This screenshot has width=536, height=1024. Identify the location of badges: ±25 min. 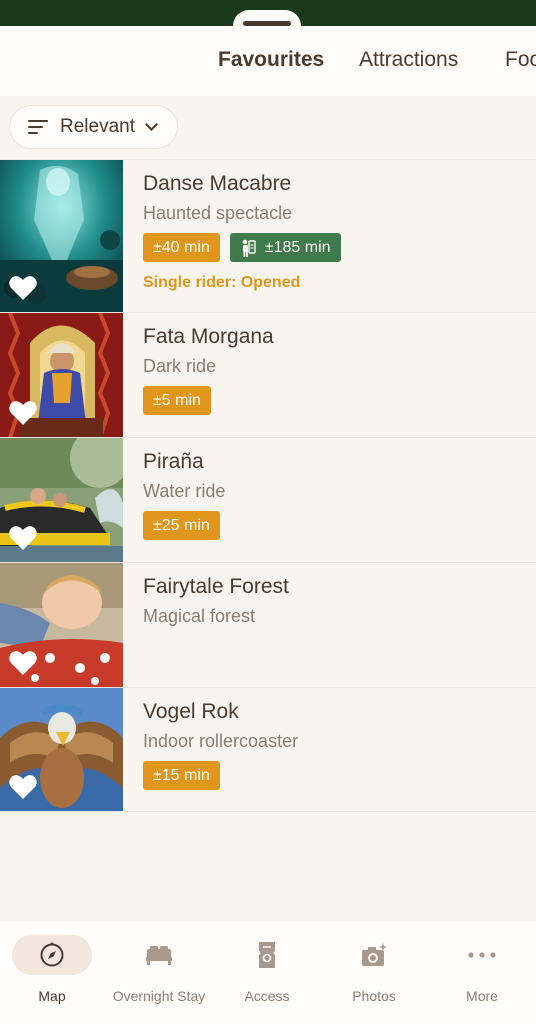
(186, 525).